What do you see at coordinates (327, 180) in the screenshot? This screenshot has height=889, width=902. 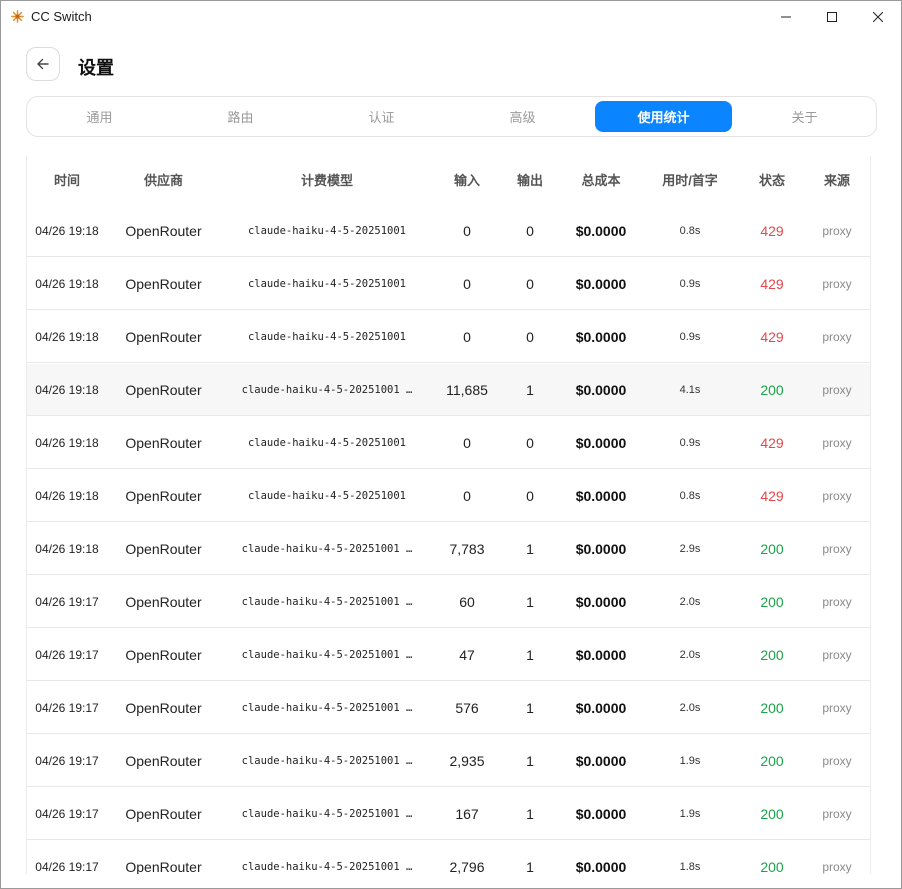 I see `column-header-model: 计费模型` at bounding box center [327, 180].